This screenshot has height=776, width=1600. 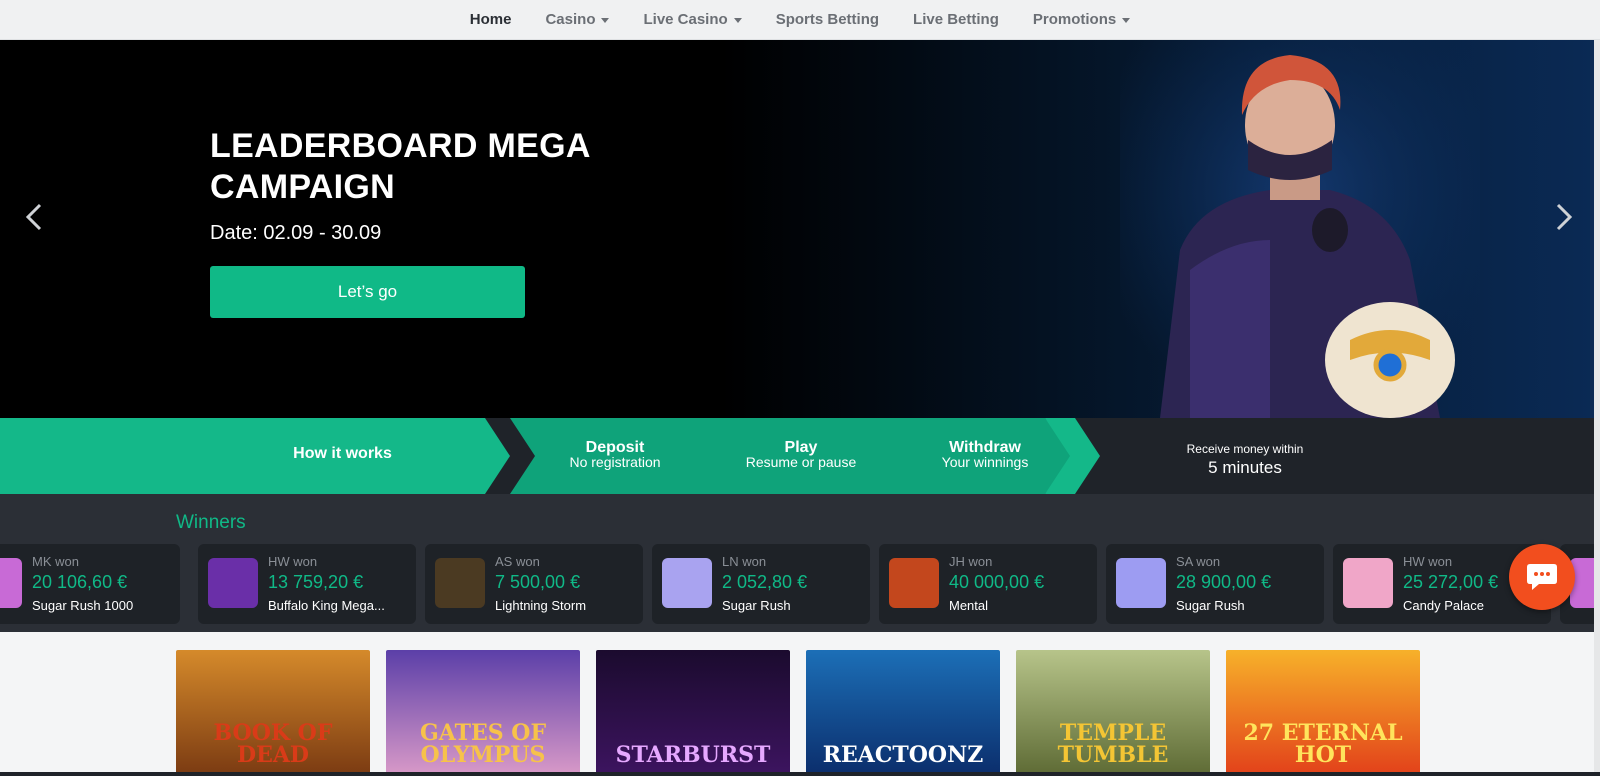 I want to click on nav-home-label: Home, so click(x=490, y=19).